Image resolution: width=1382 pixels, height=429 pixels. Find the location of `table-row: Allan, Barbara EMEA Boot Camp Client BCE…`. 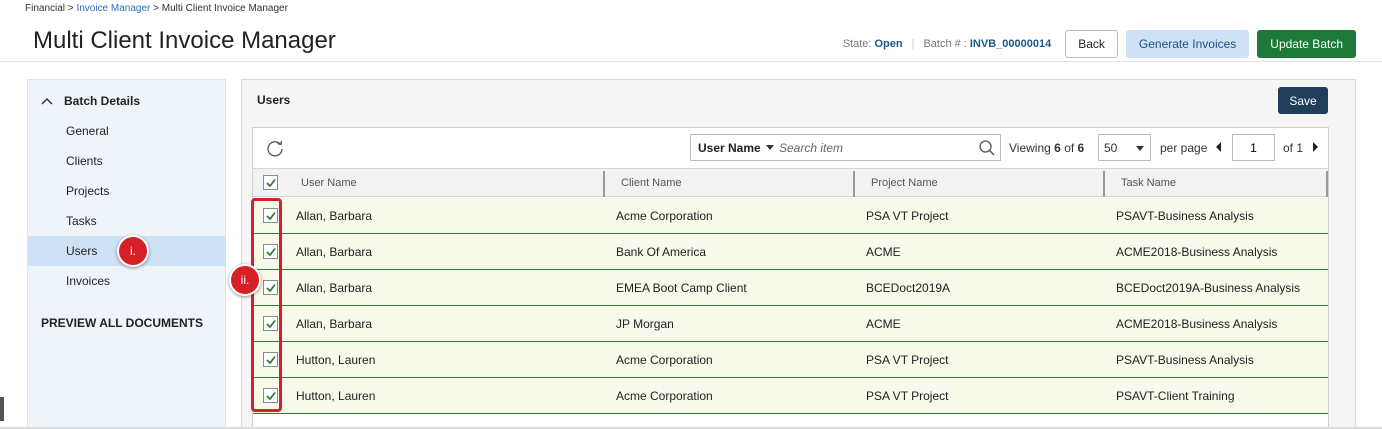

table-row: Allan, Barbara EMEA Boot Camp Client BCE… is located at coordinates (790, 288).